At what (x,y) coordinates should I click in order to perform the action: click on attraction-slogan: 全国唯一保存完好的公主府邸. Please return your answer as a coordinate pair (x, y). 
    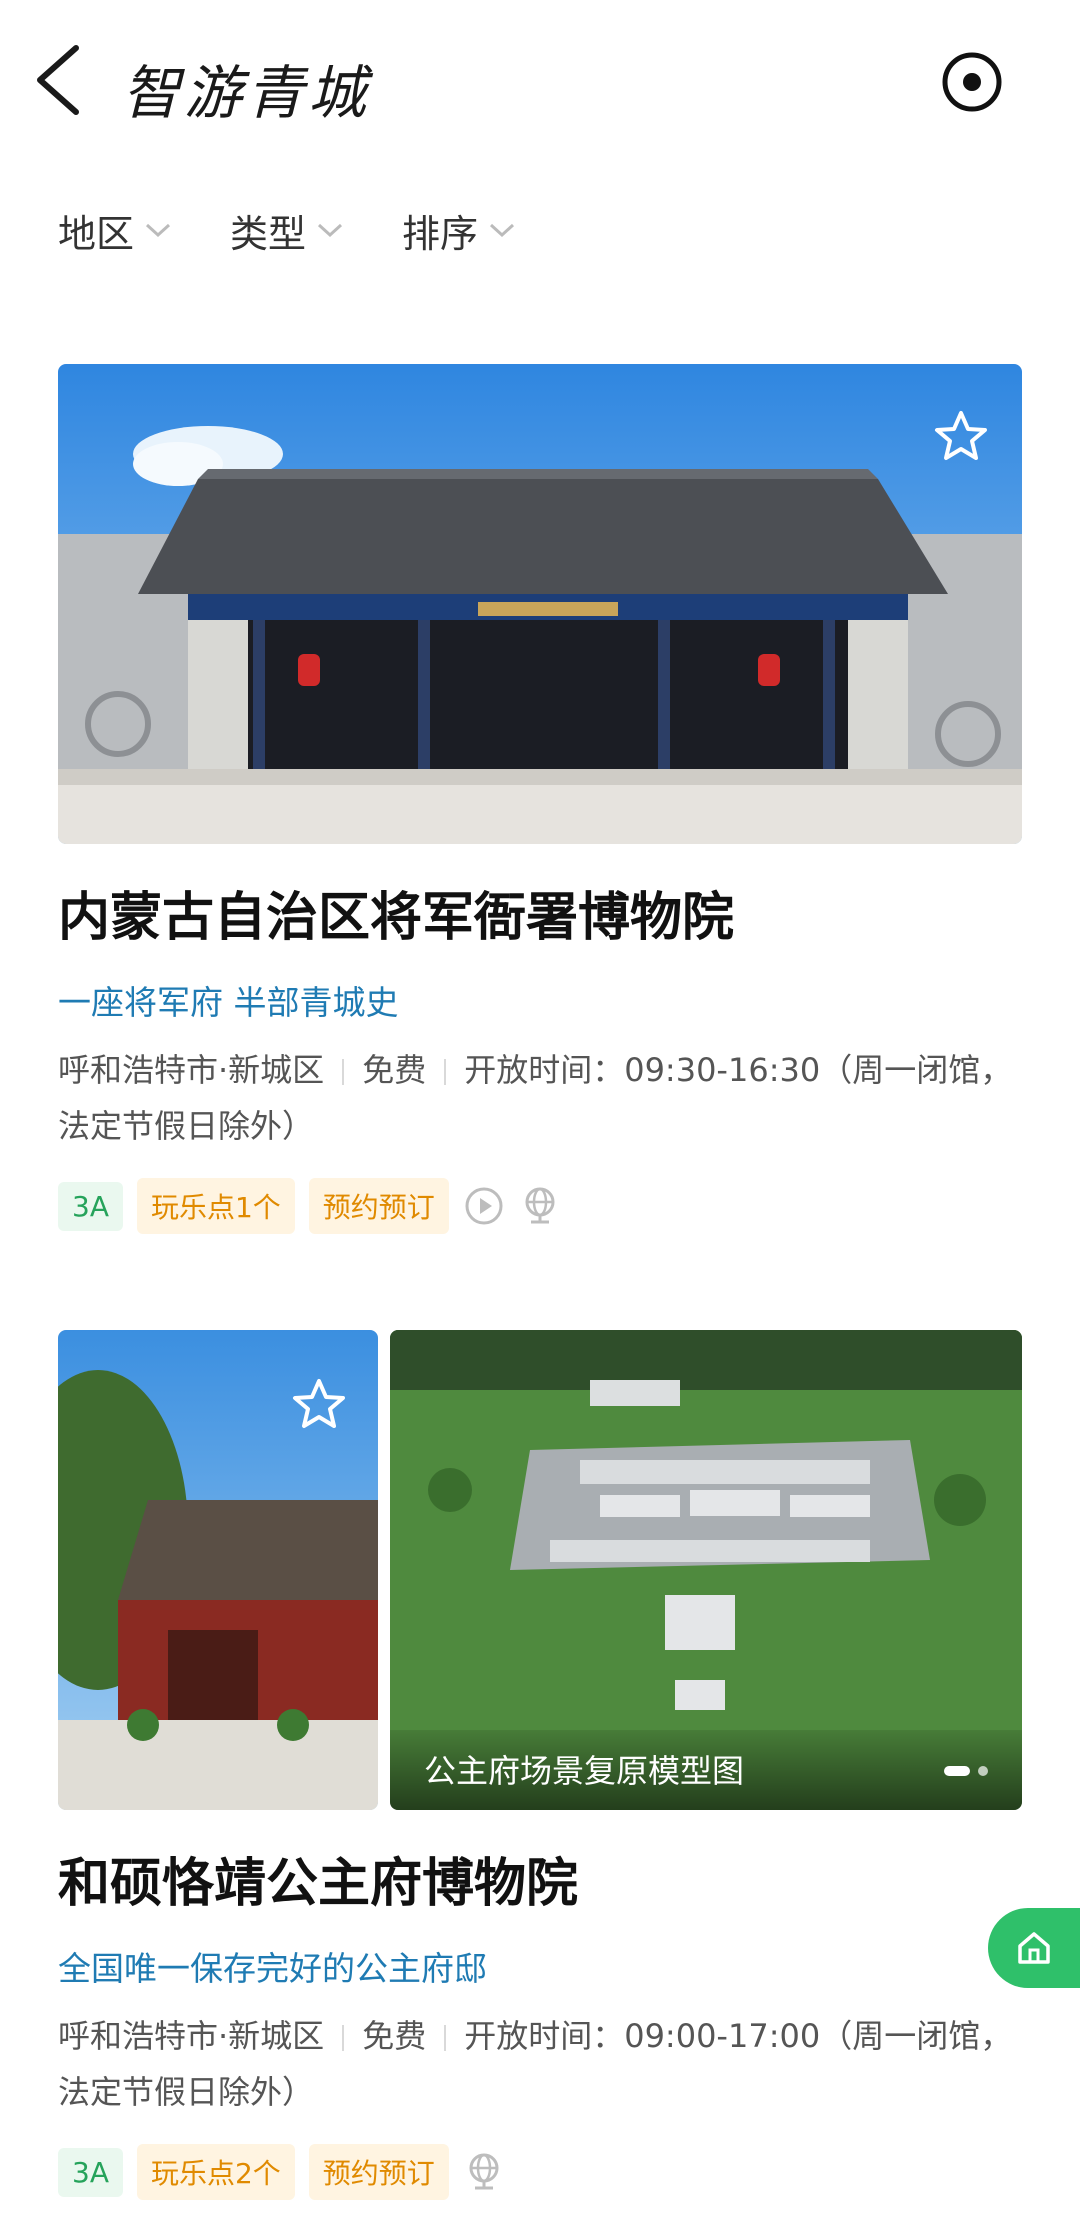
    Looking at the image, I should click on (272, 1968).